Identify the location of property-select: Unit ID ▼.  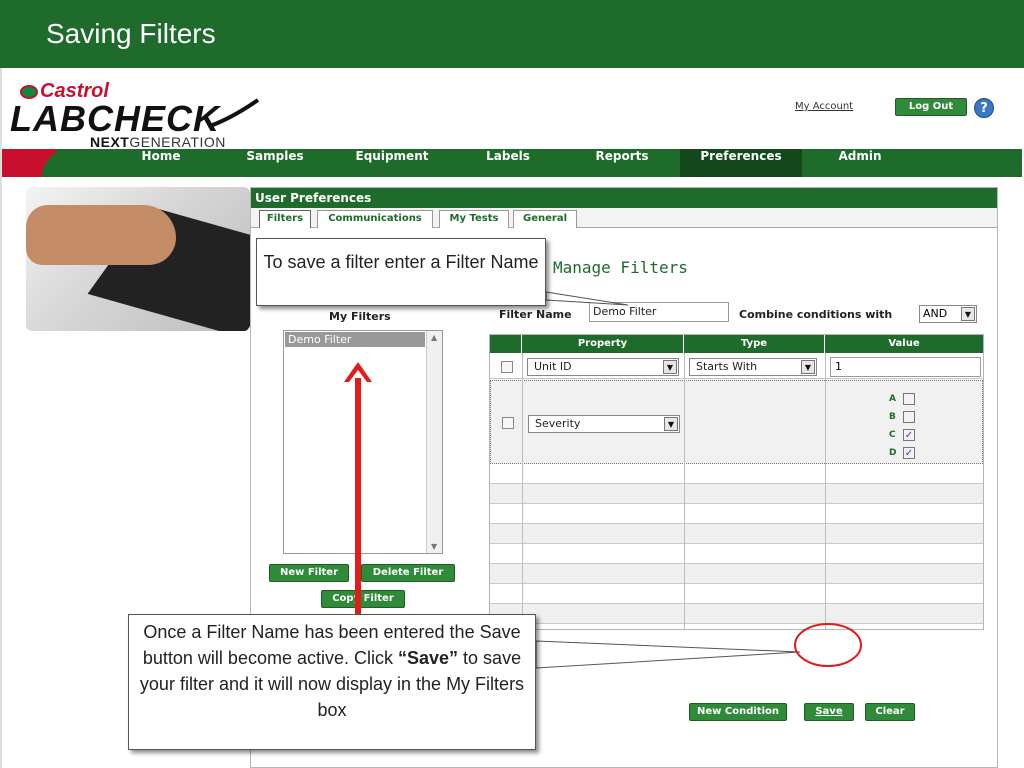
(603, 367).